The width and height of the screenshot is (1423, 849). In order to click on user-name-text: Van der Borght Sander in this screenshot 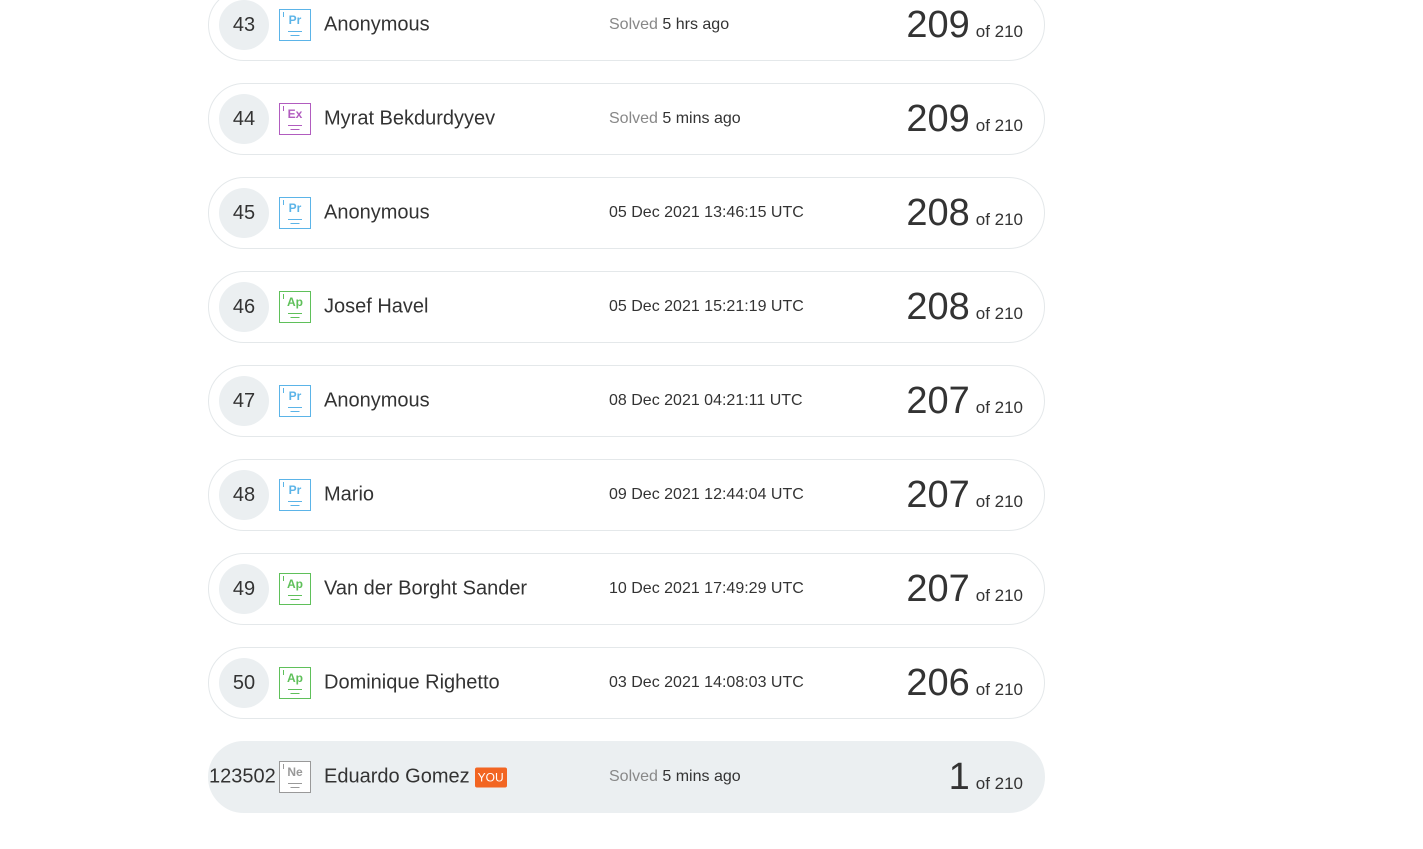, I will do `click(426, 588)`.